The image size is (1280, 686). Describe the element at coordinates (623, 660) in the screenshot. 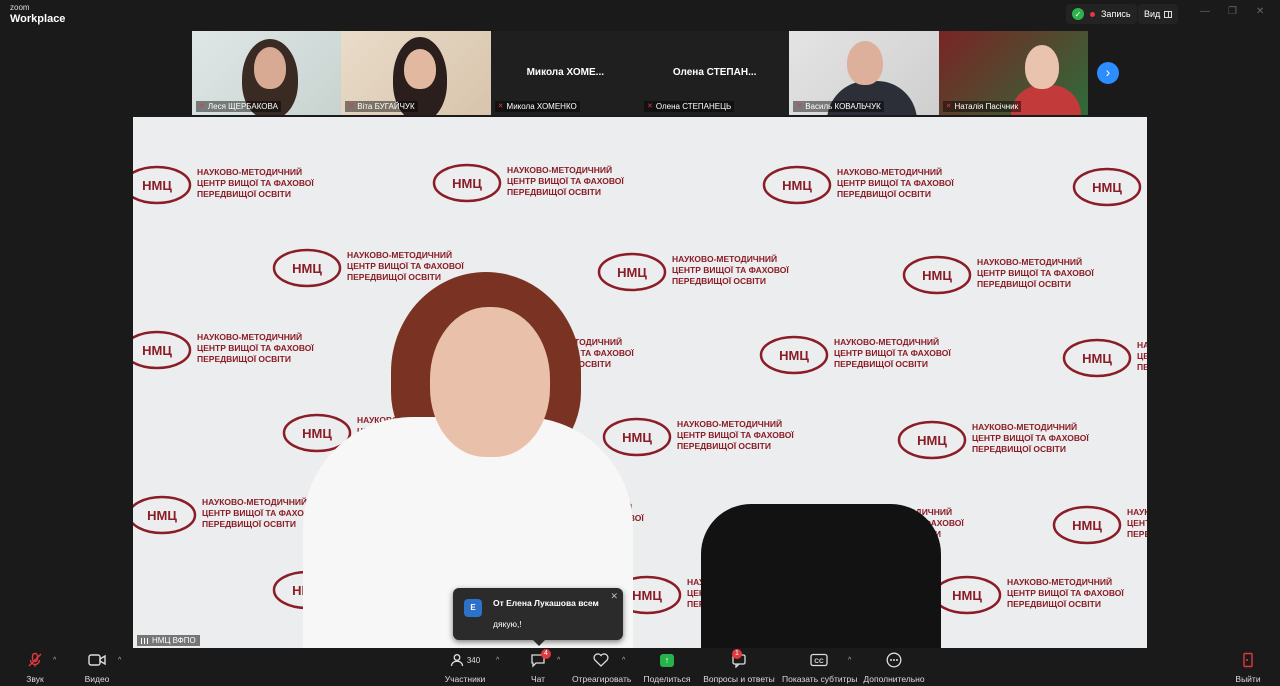

I see `react-options-caret-icon: ^` at that location.